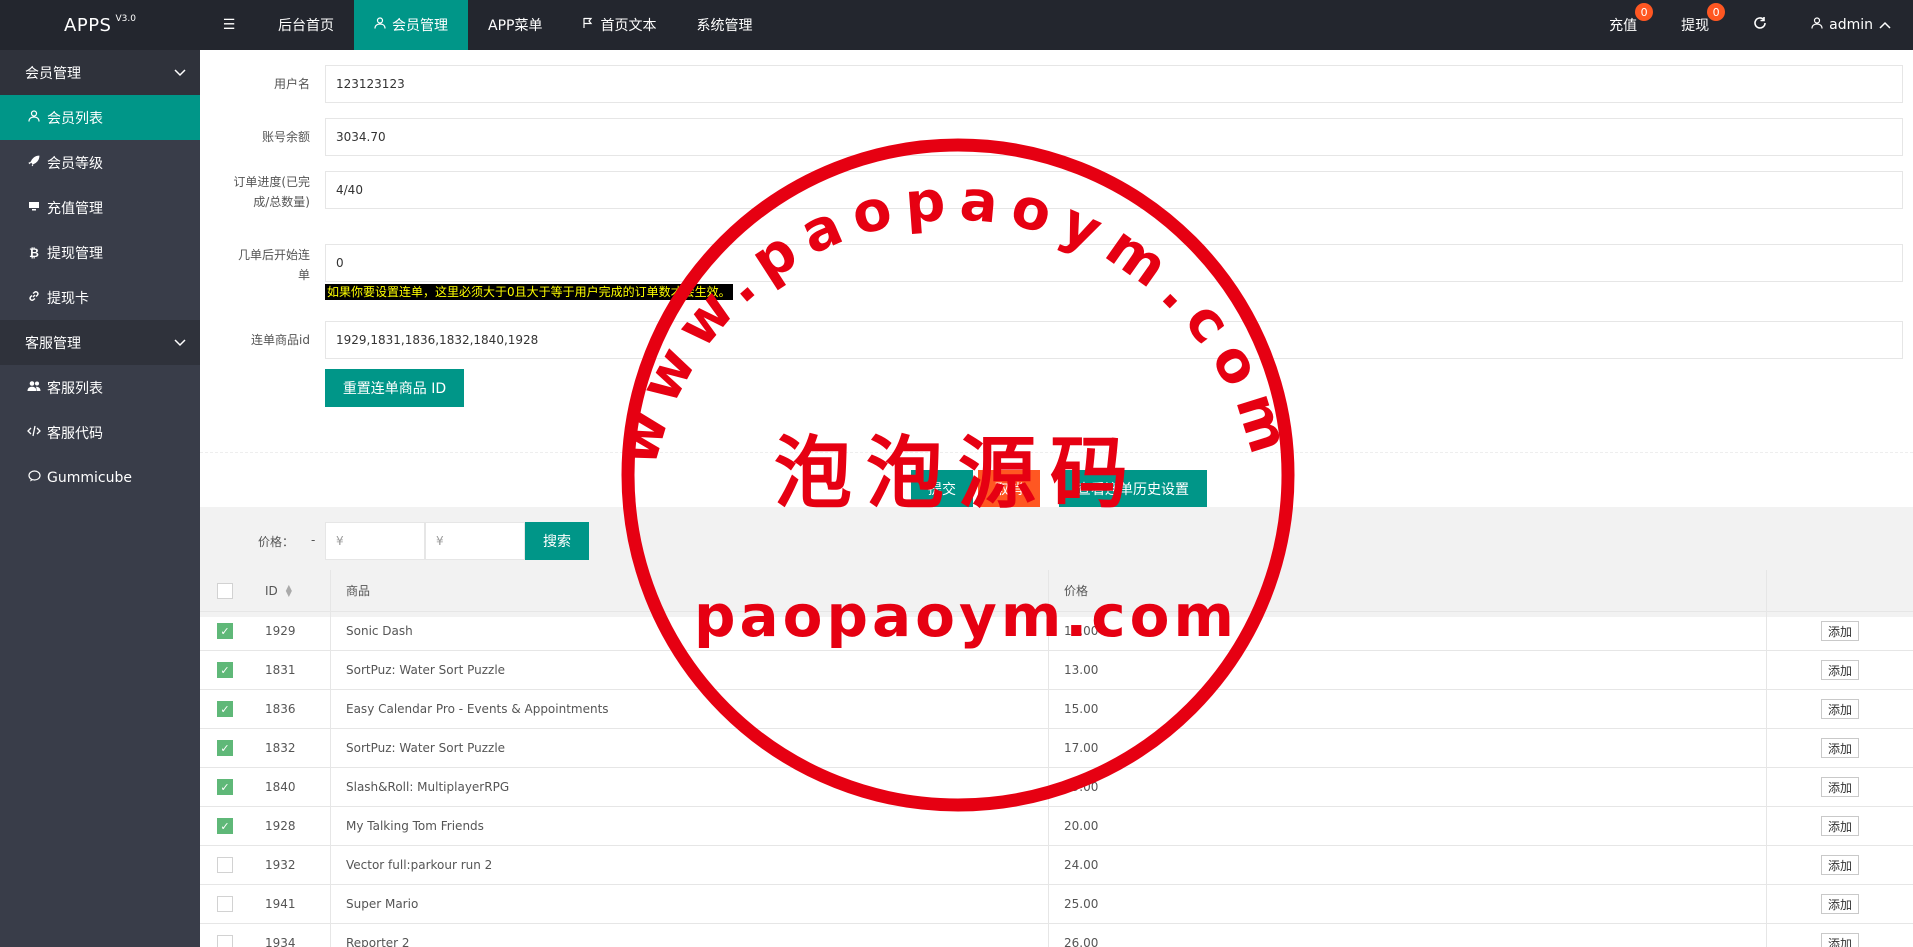 This screenshot has height=947, width=1913. Describe the element at coordinates (285, 137) in the screenshot. I see `balance-label: 账号余额` at that location.